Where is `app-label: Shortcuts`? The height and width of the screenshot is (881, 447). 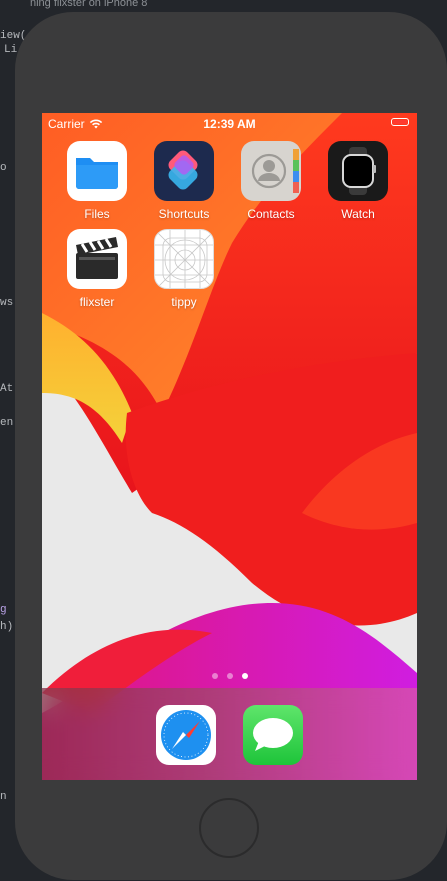
app-label: Shortcuts is located at coordinates (184, 214).